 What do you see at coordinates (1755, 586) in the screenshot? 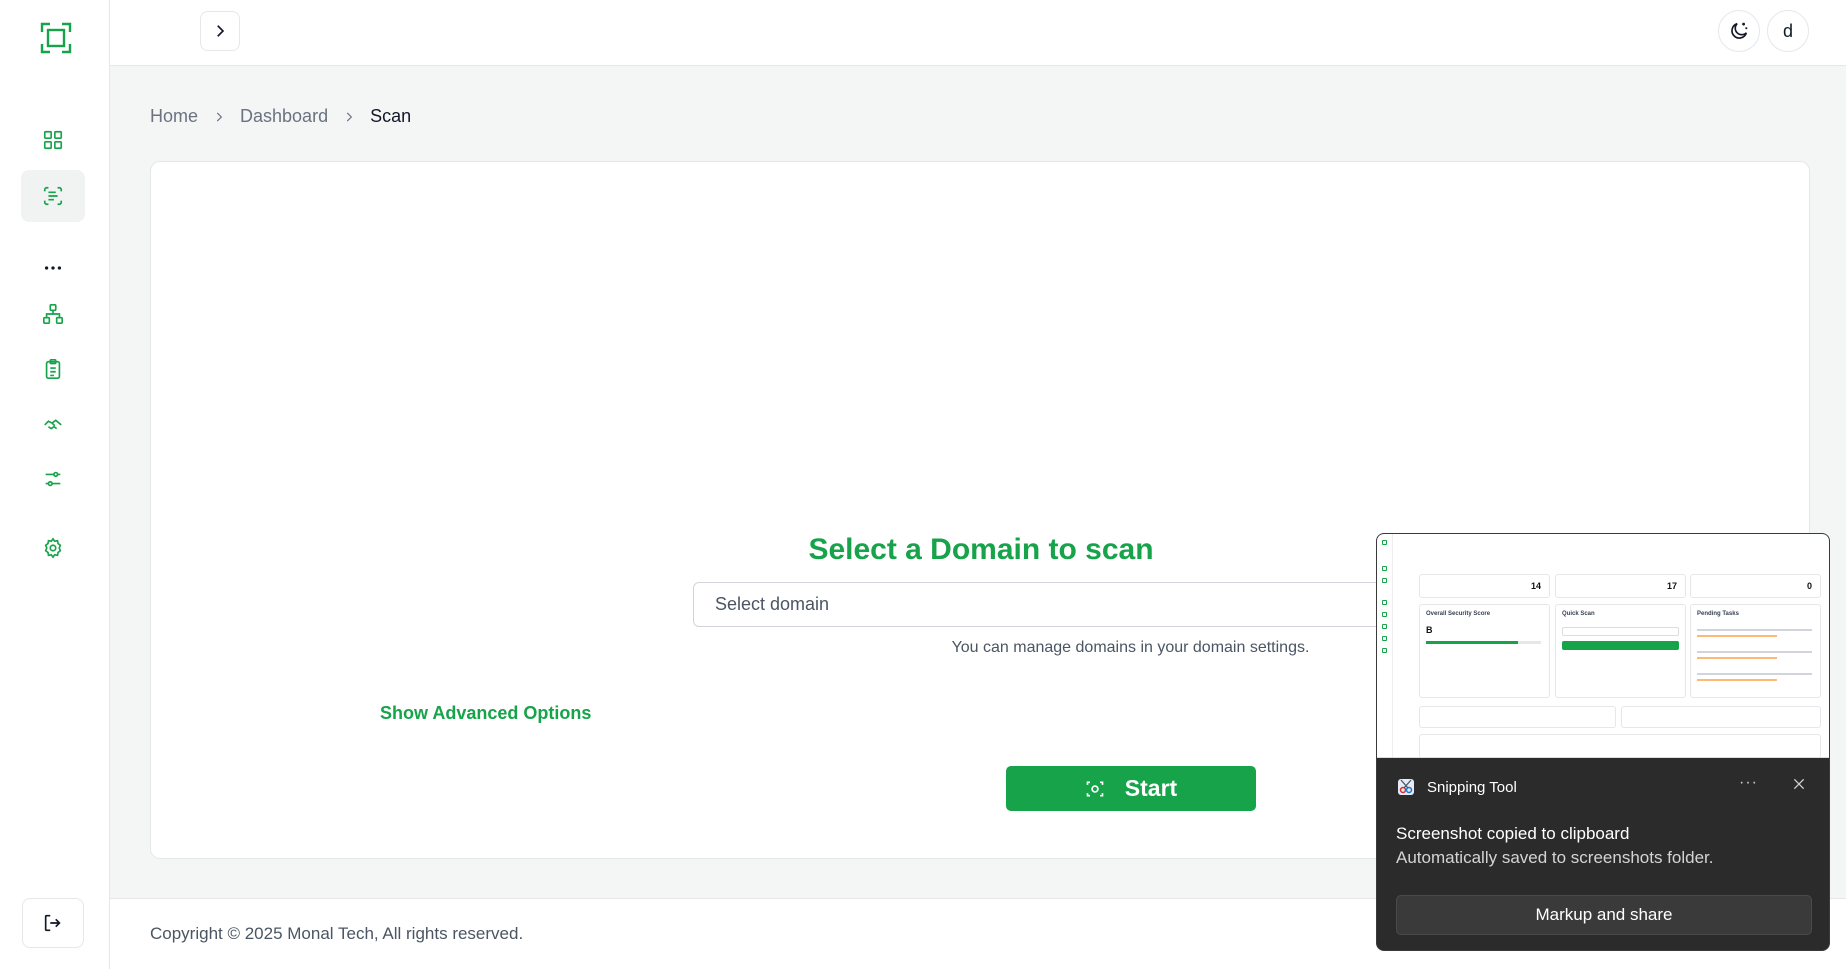
I see `preview-stat-card: 0` at bounding box center [1755, 586].